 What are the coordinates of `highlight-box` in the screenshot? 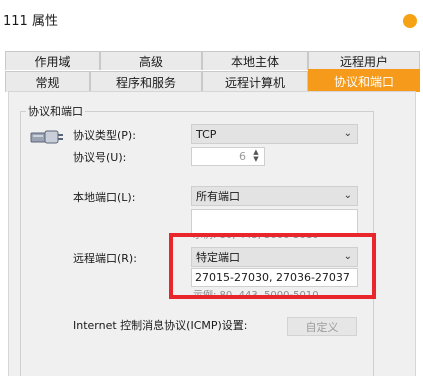 It's located at (272, 266).